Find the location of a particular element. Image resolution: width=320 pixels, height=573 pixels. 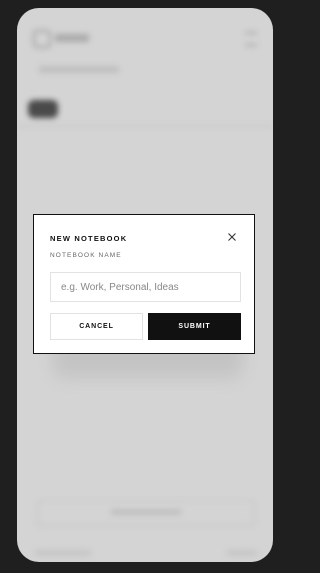

notebook-name-input is located at coordinates (145, 287).